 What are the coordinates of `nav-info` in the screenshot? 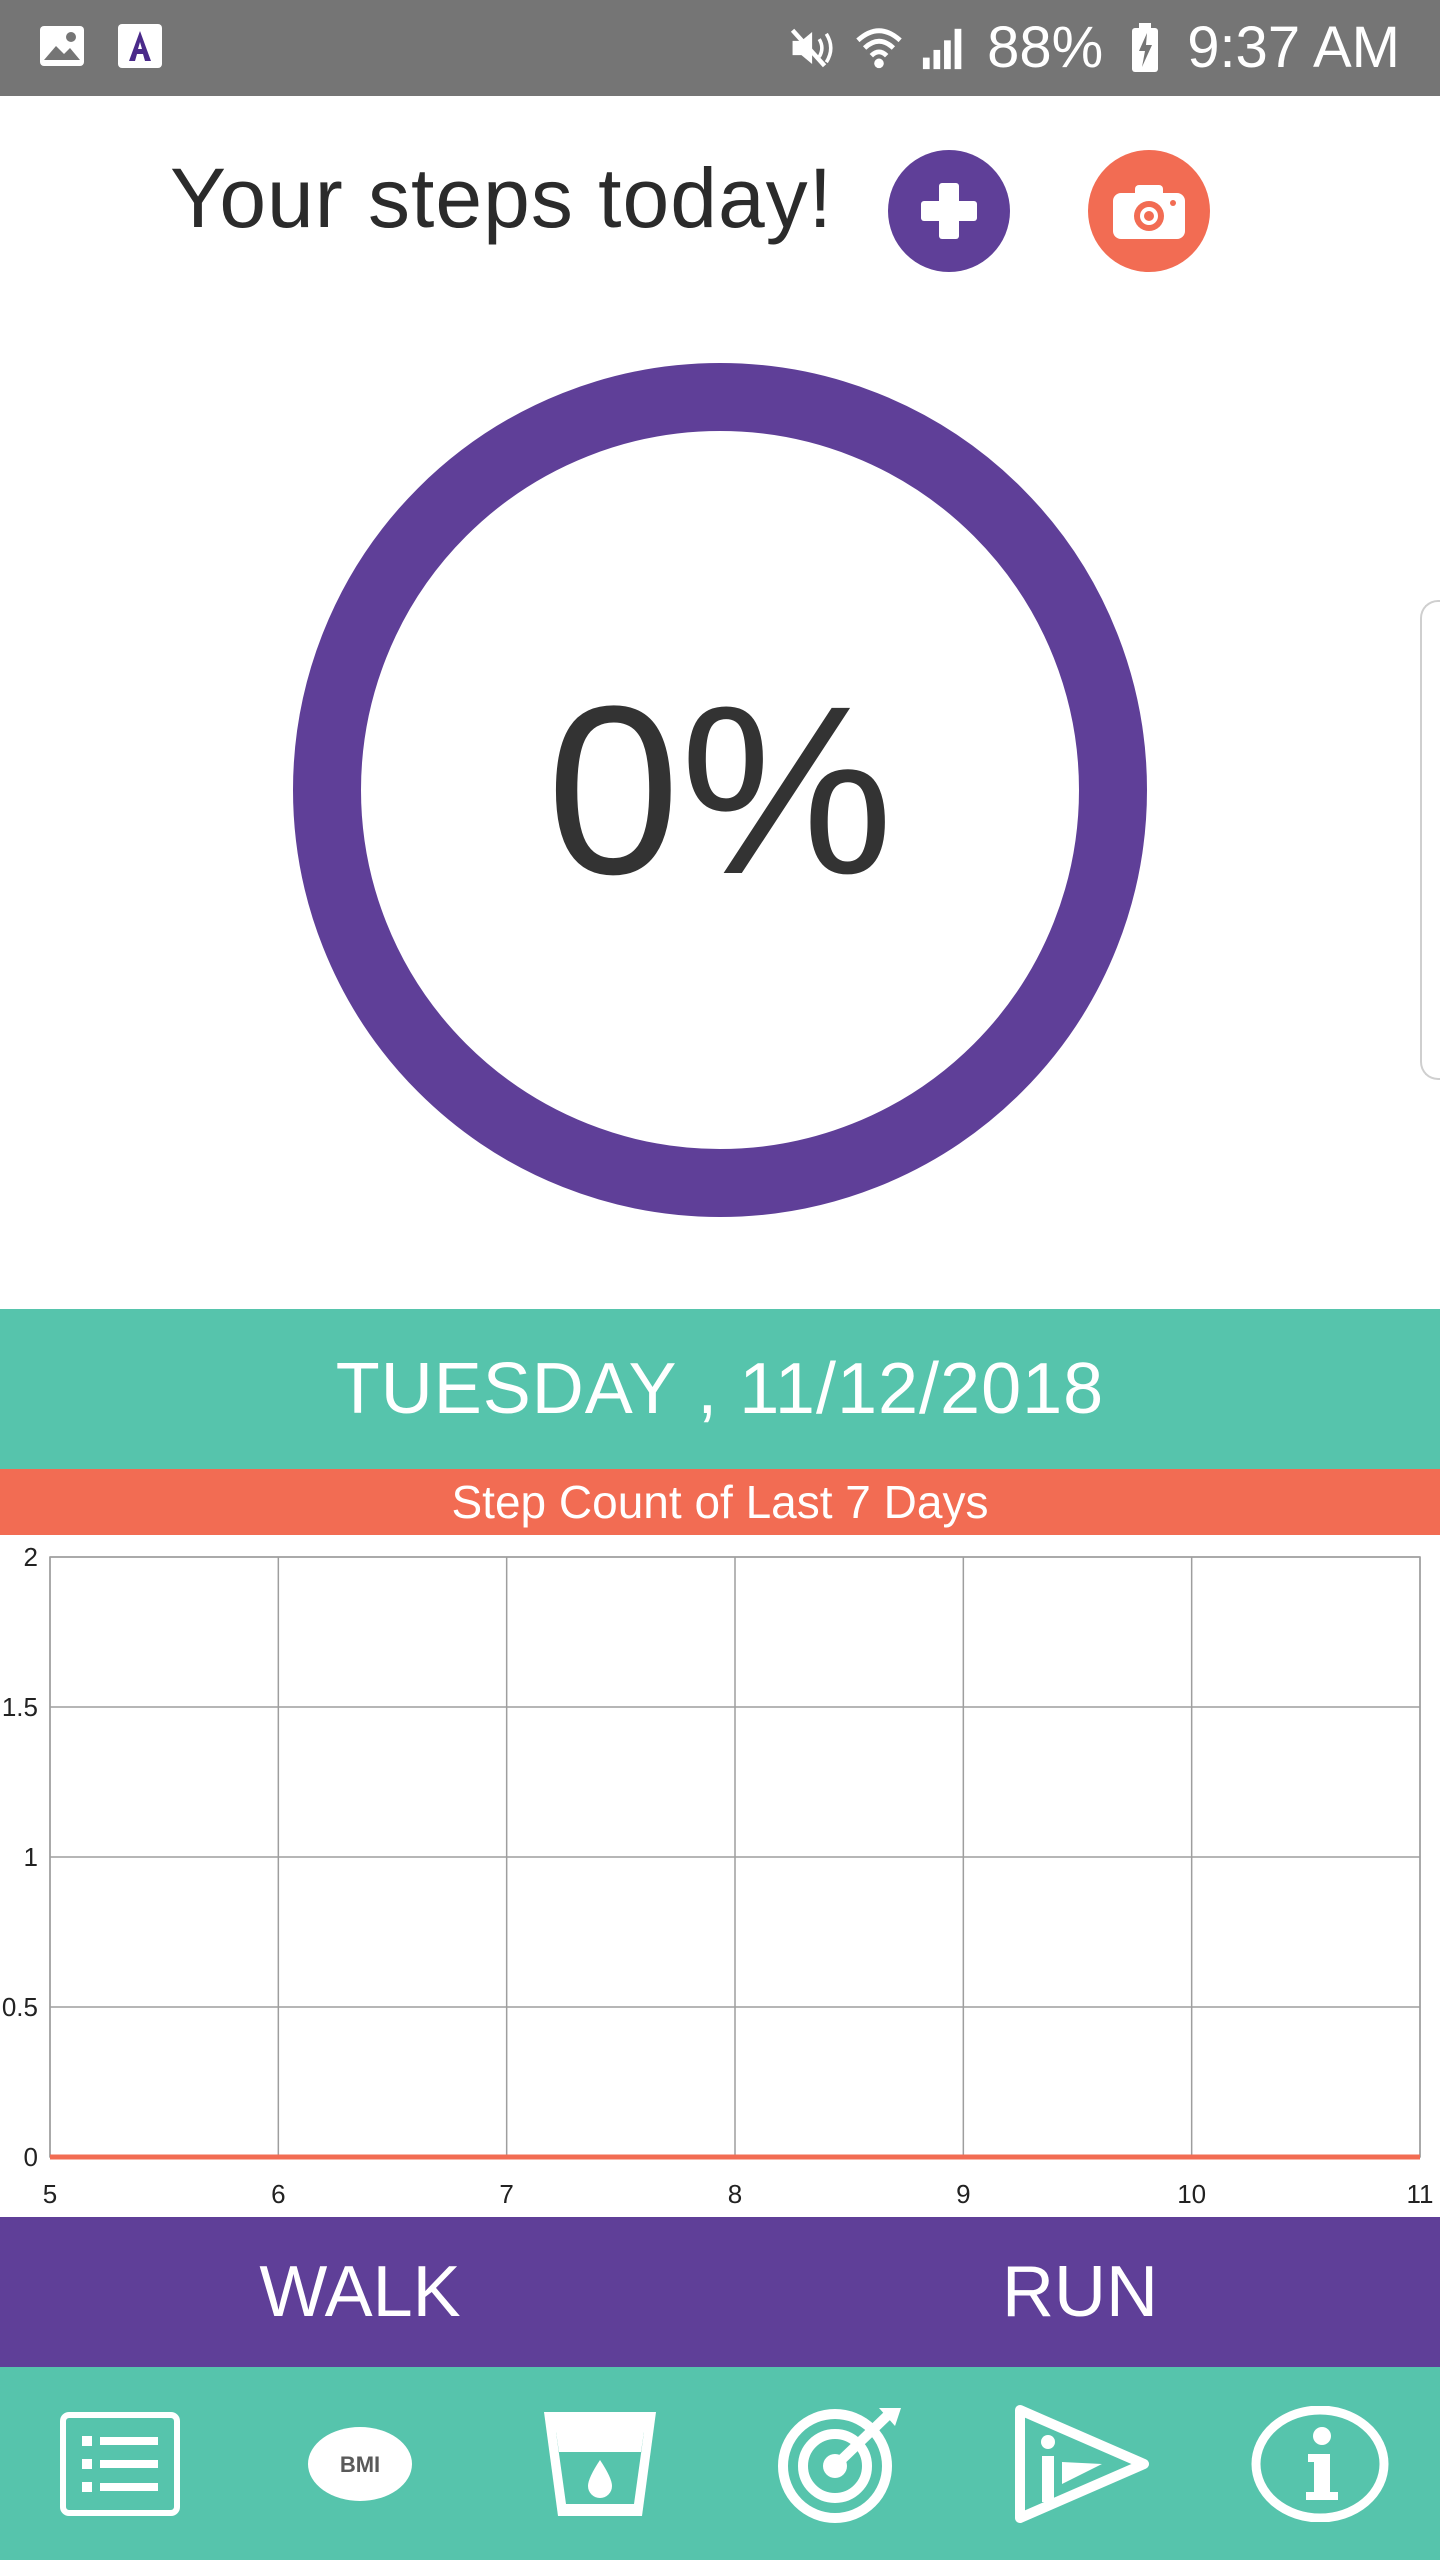 It's located at (1320, 2464).